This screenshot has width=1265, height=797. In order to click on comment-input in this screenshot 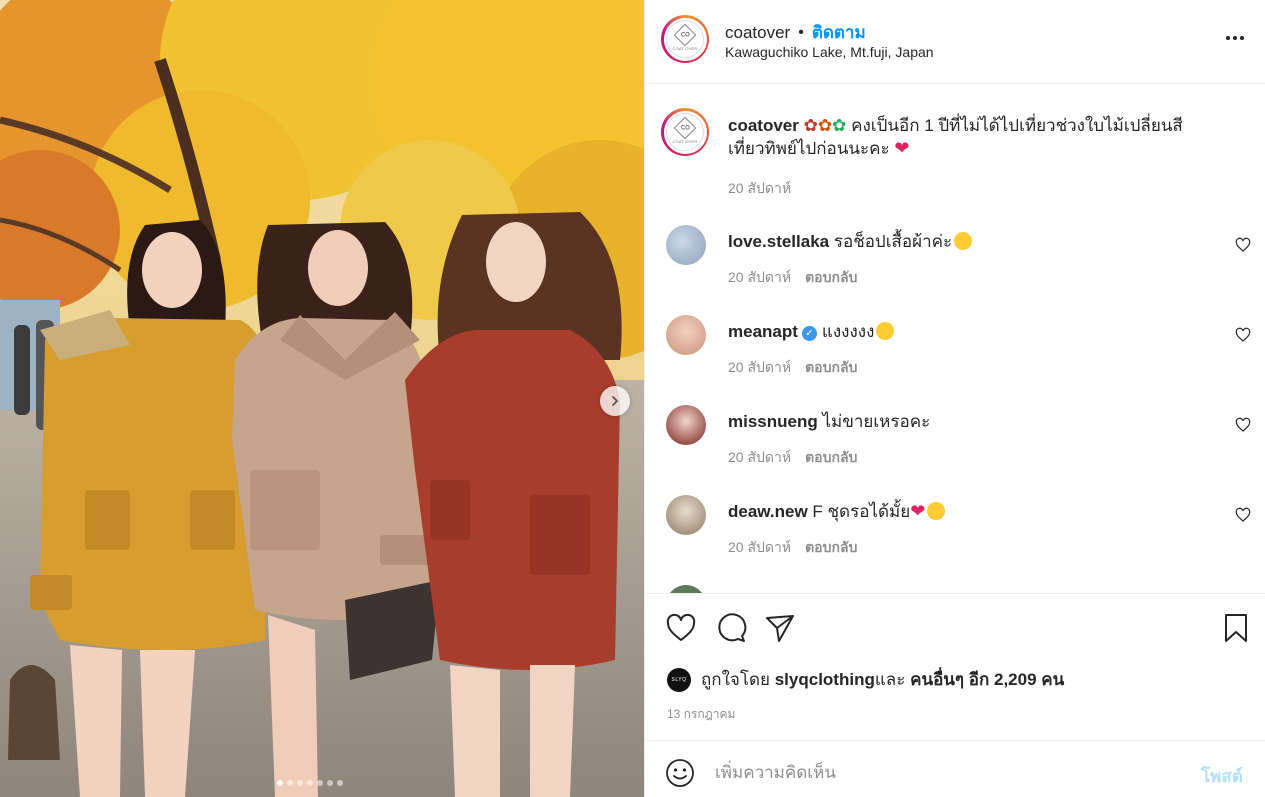, I will do `click(950, 773)`.